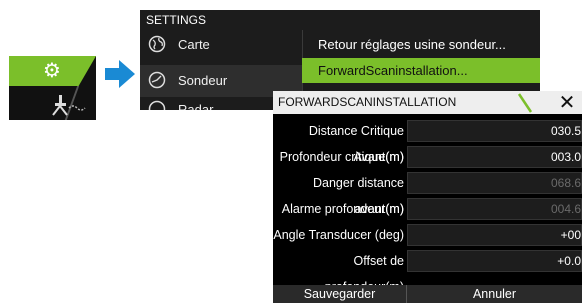 The image size is (582, 303). I want to click on row-alarme-profondeur: Alarme profondeur(m) 004.6, so click(427, 209).